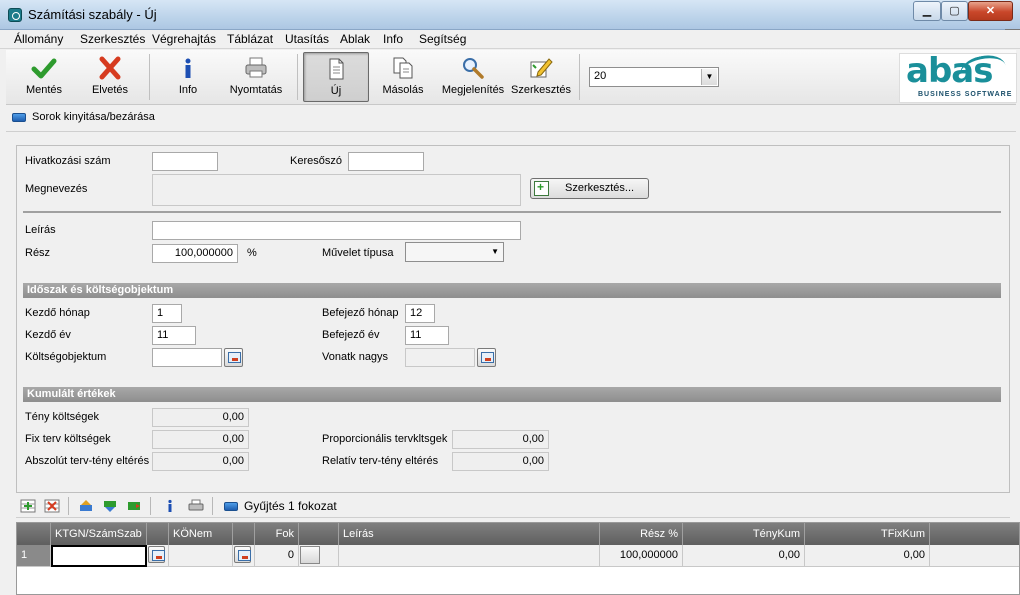 The height and width of the screenshot is (595, 1020). What do you see at coordinates (62, 417) in the screenshot?
I see `actual-costs-label: Tény költségek` at bounding box center [62, 417].